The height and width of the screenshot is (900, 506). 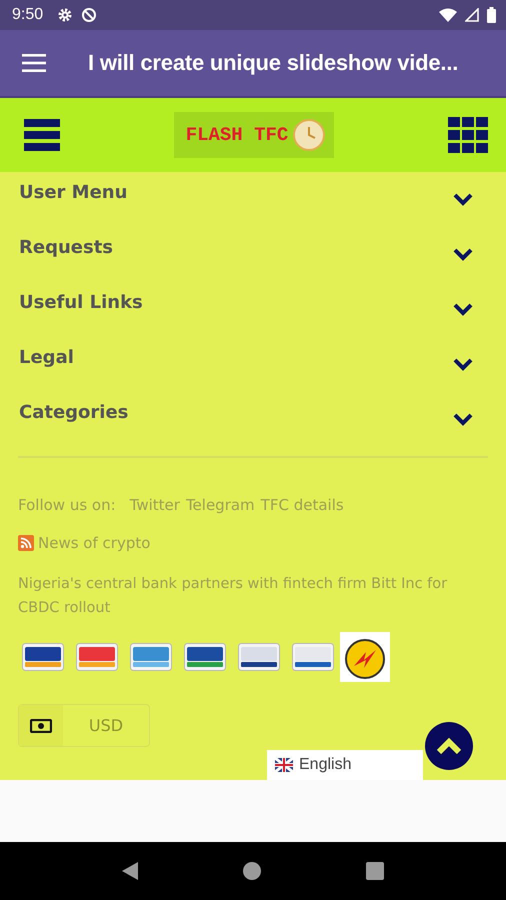 What do you see at coordinates (248, 596) in the screenshot?
I see `news-headline: Nigeria's central bank partners with fintech firm Bitt Inc for CBDC rollout` at bounding box center [248, 596].